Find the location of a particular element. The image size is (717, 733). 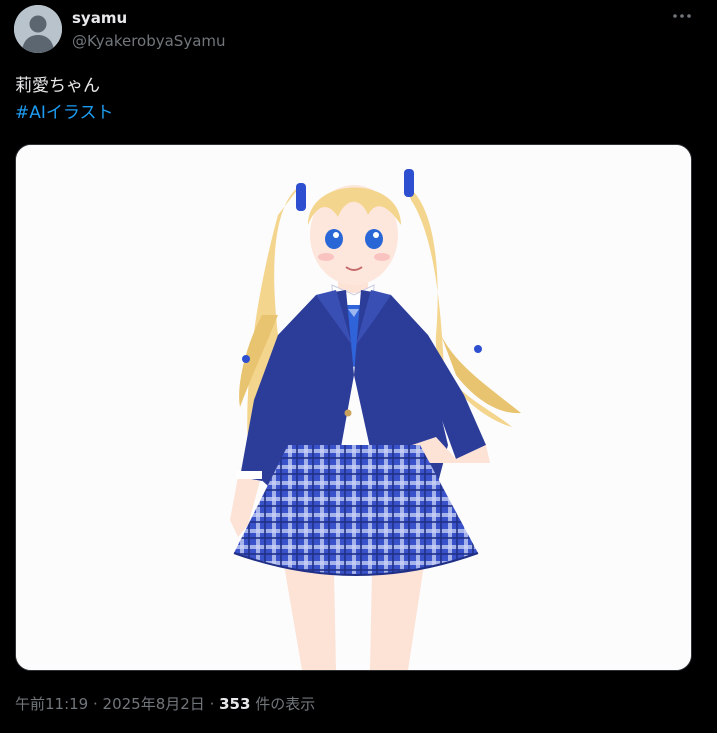

hashtag-link: #AIイラスト is located at coordinates (64, 113).